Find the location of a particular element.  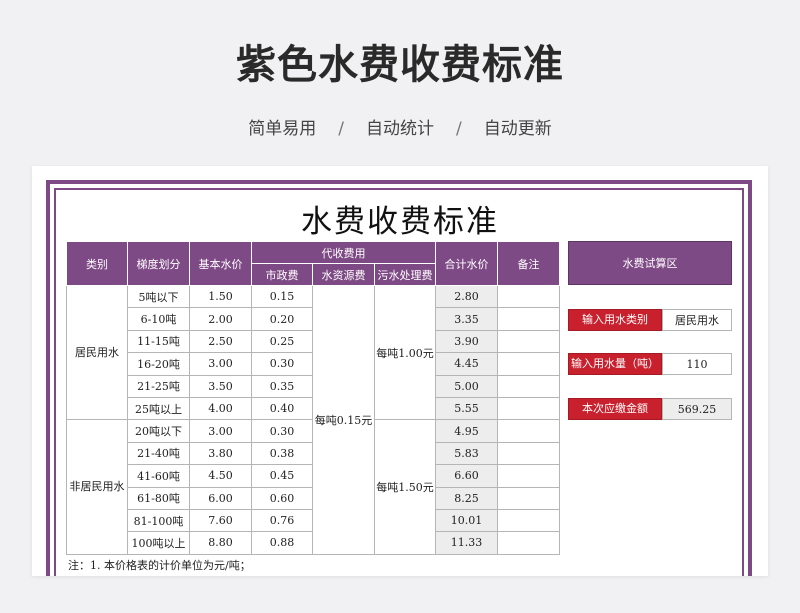

category-cell: 非居民用水 is located at coordinates (97, 487).